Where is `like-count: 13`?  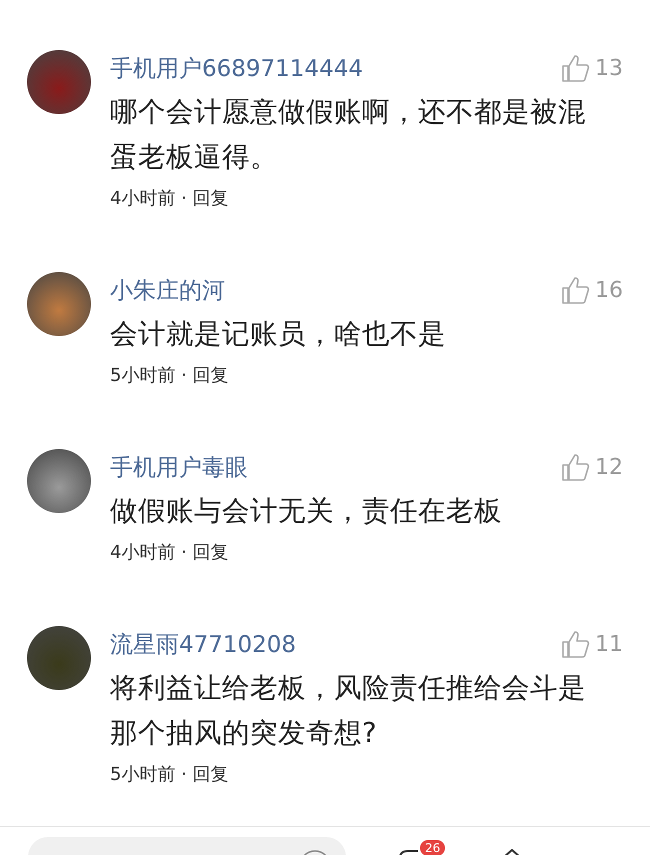
like-count: 13 is located at coordinates (609, 68).